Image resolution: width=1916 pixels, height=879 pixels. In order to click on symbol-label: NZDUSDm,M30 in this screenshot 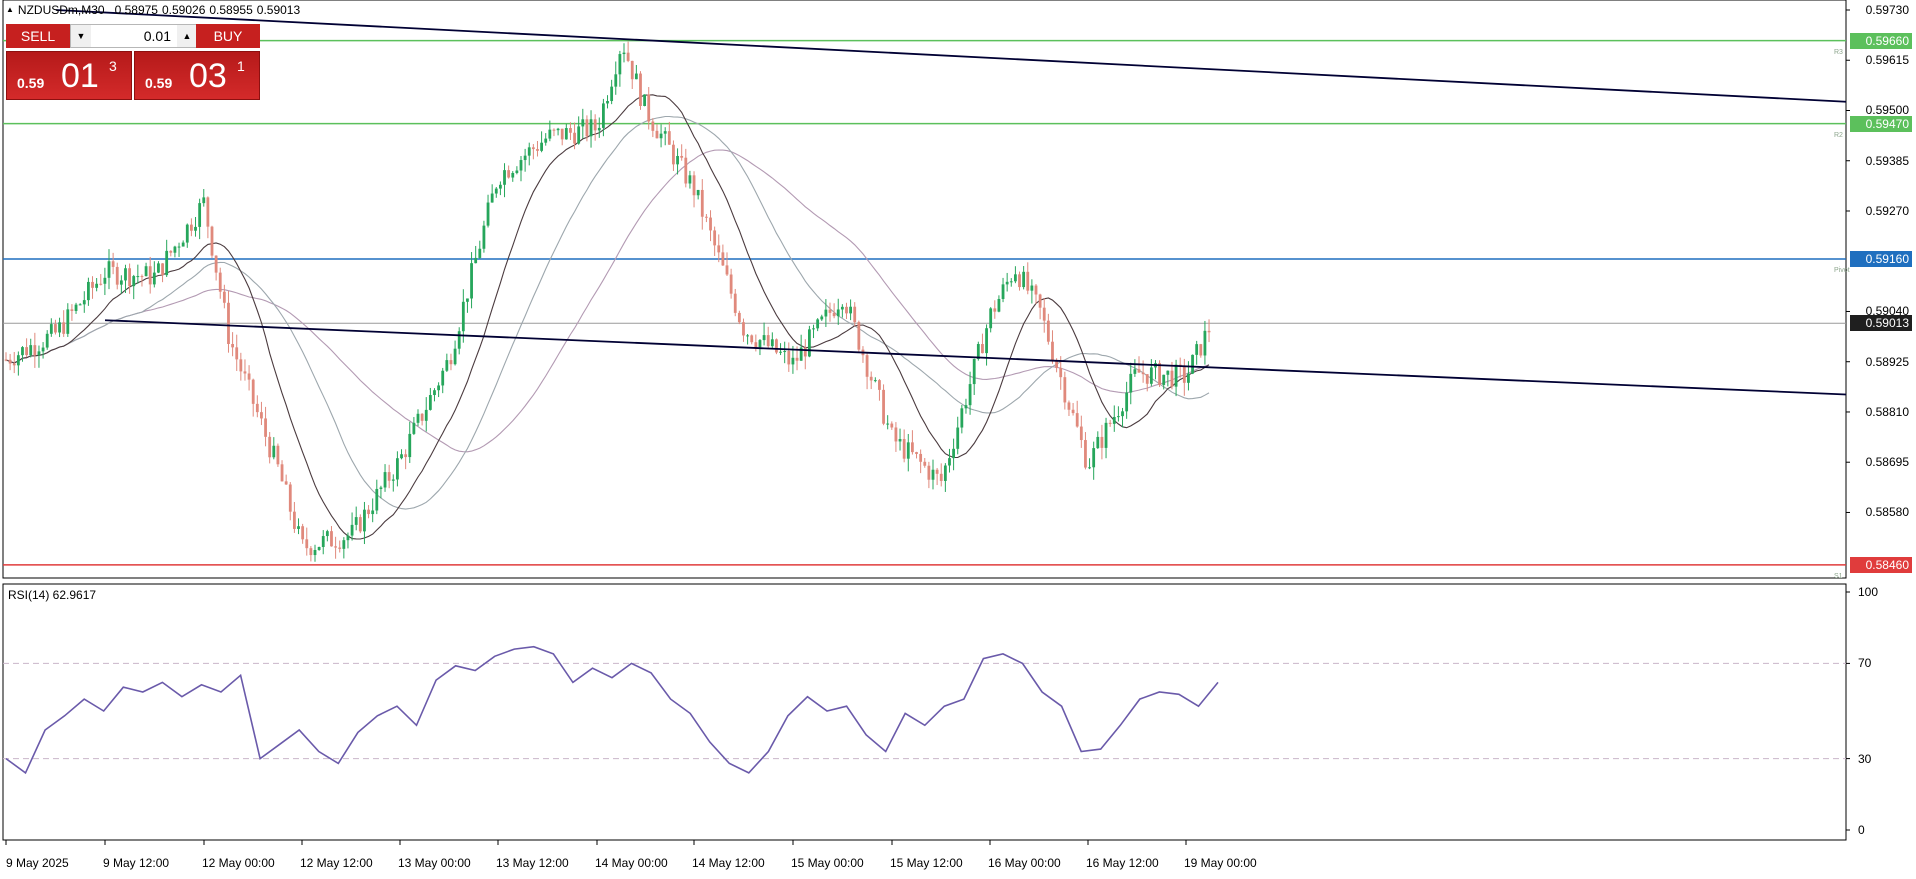, I will do `click(61, 10)`.